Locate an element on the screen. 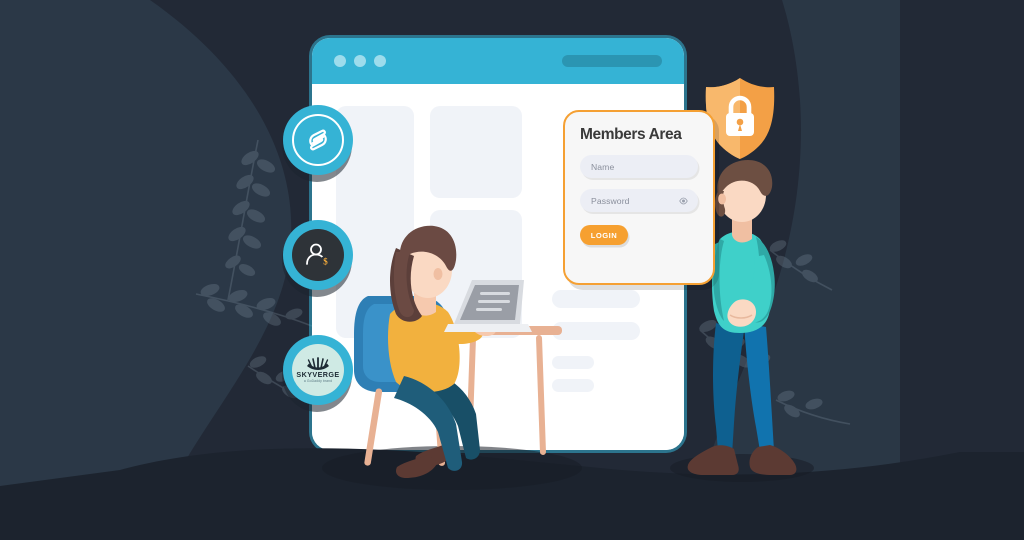 The width and height of the screenshot is (1024, 540). user-dollar-icon: $ is located at coordinates (318, 254).